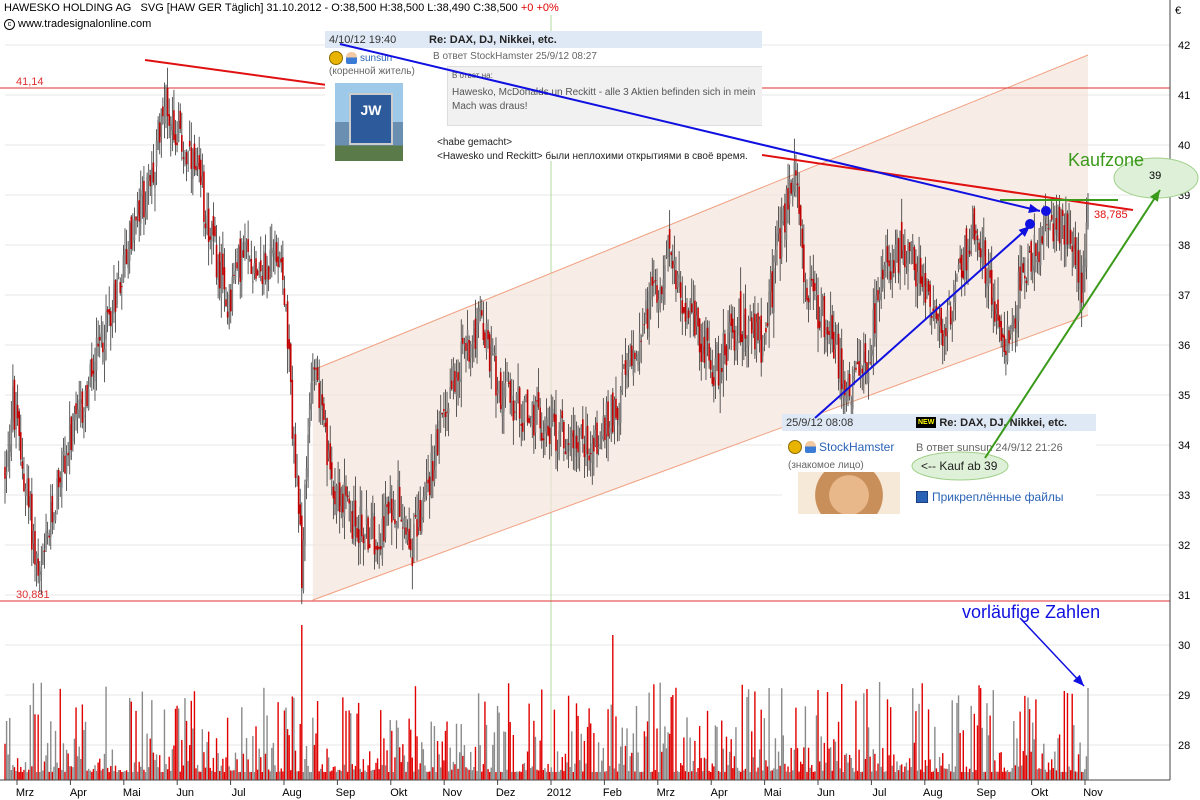 This screenshot has height=800, width=1200. I want to click on post-2-files: Прикреплённые файлы, so click(990, 497).